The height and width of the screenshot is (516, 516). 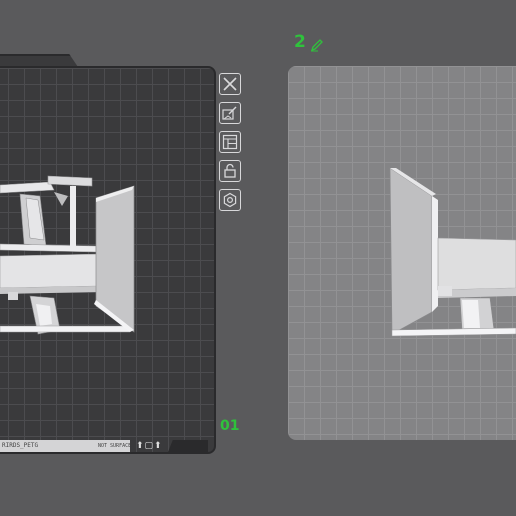 What do you see at coordinates (67, 255) in the screenshot?
I see `left-model` at bounding box center [67, 255].